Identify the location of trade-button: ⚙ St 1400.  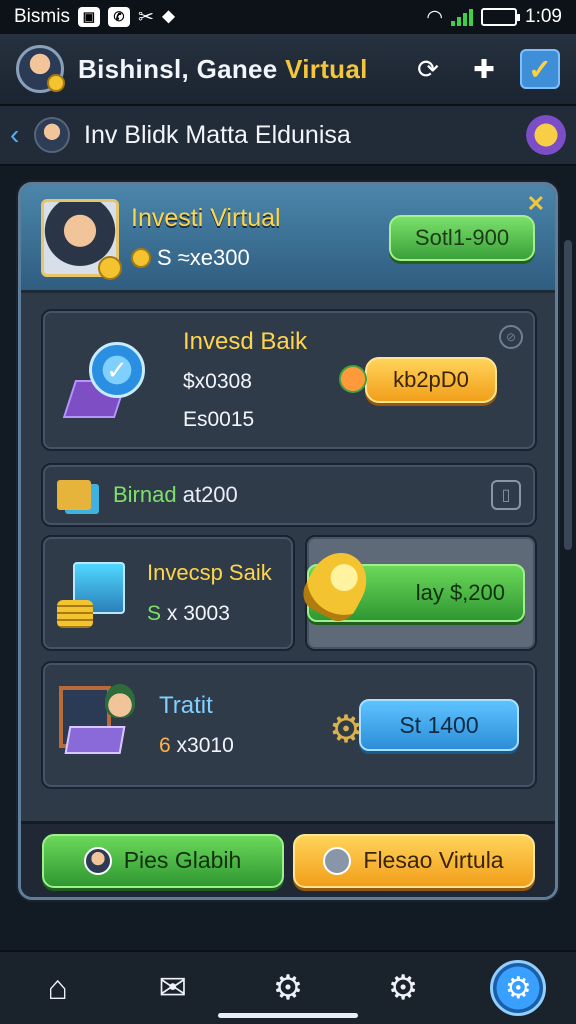
(424, 725).